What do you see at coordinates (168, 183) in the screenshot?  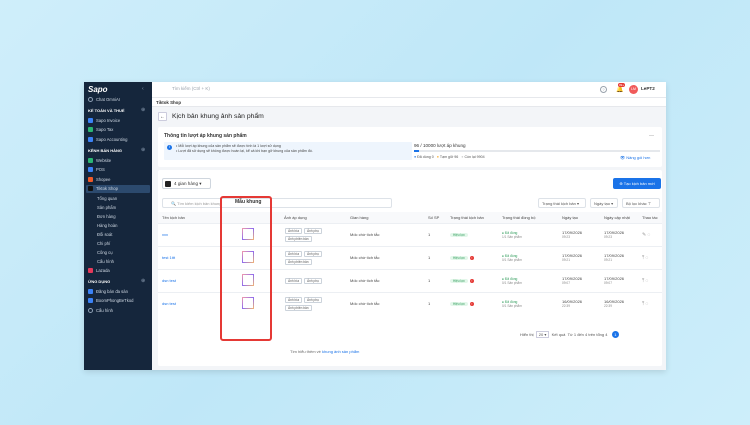 I see `tiktok-icon` at bounding box center [168, 183].